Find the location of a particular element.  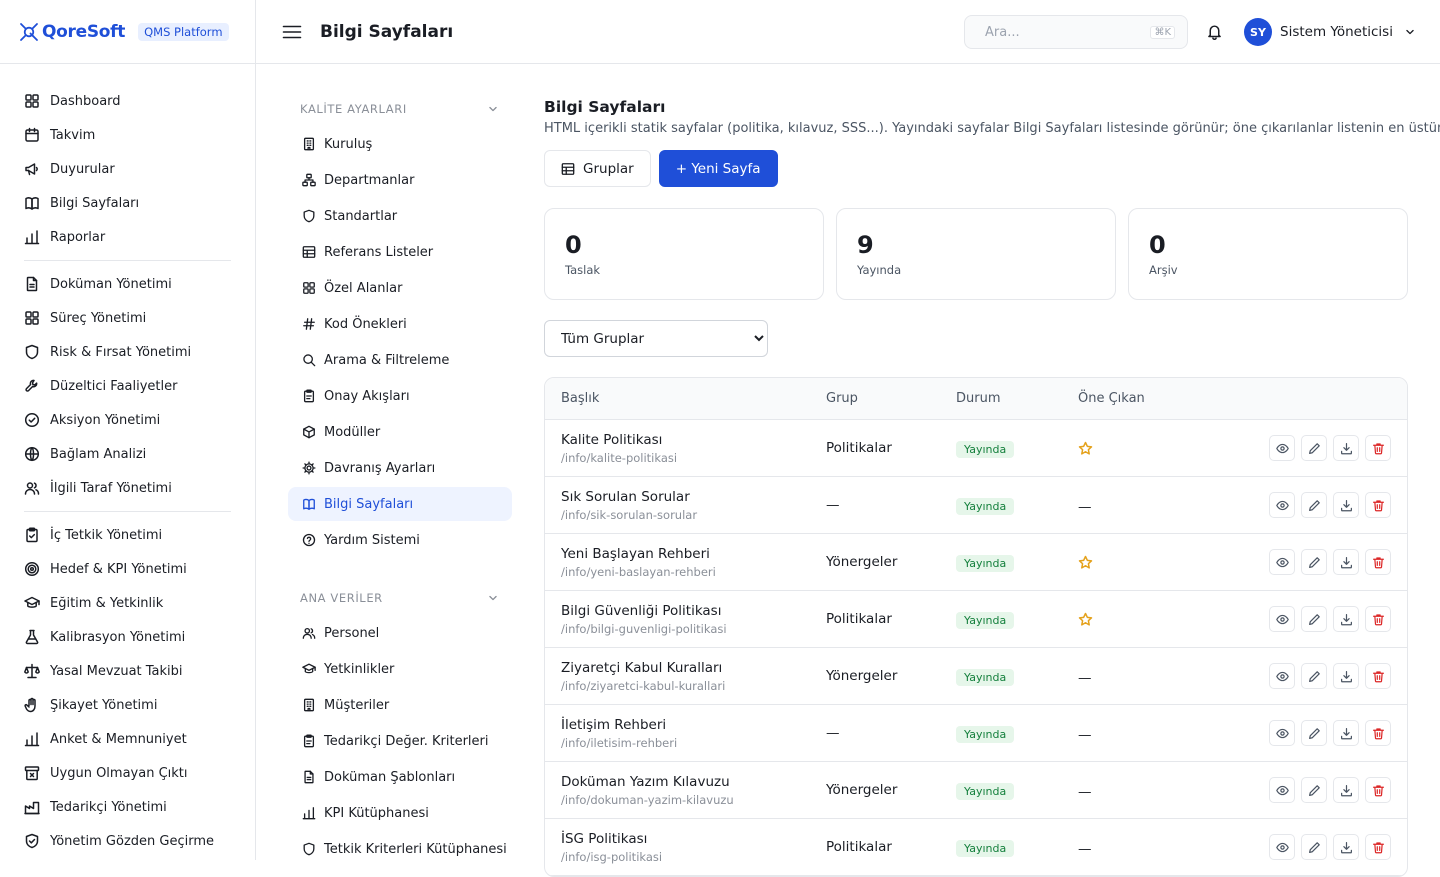

settings-item-onay-akislari: Onay Akışları is located at coordinates (400, 396).